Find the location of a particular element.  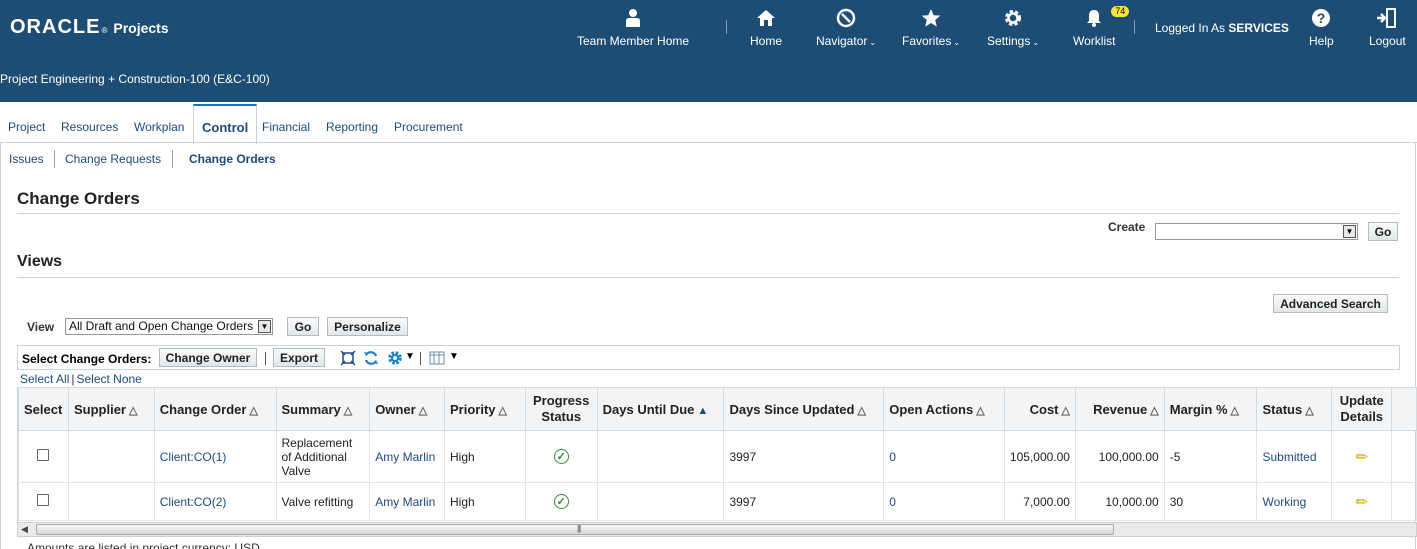

subtab-change-orders: Change Orders is located at coordinates (232, 159).